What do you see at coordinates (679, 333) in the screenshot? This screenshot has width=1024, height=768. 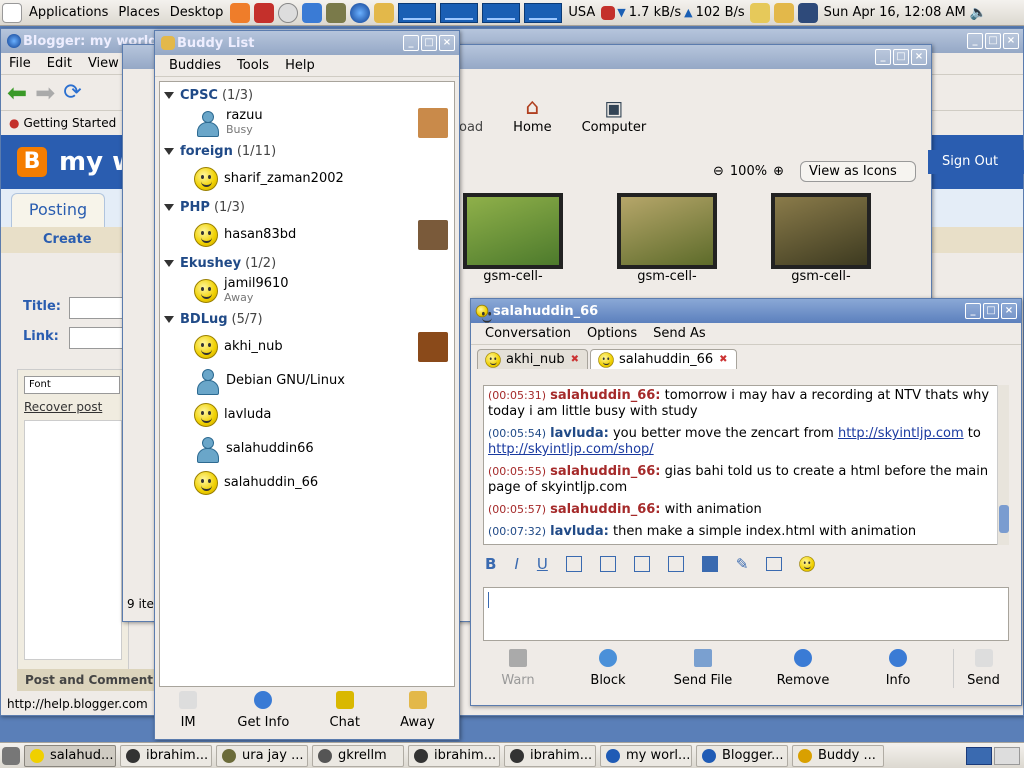 I see `send-as-menu: Send As` at bounding box center [679, 333].